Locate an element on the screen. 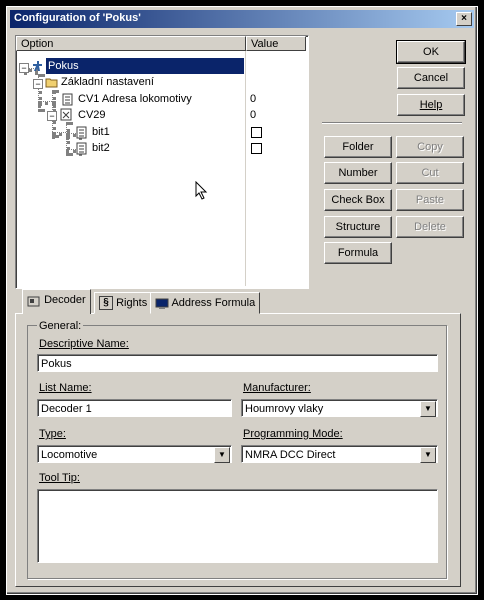 The width and height of the screenshot is (484, 600). monitor-icon is located at coordinates (162, 303).